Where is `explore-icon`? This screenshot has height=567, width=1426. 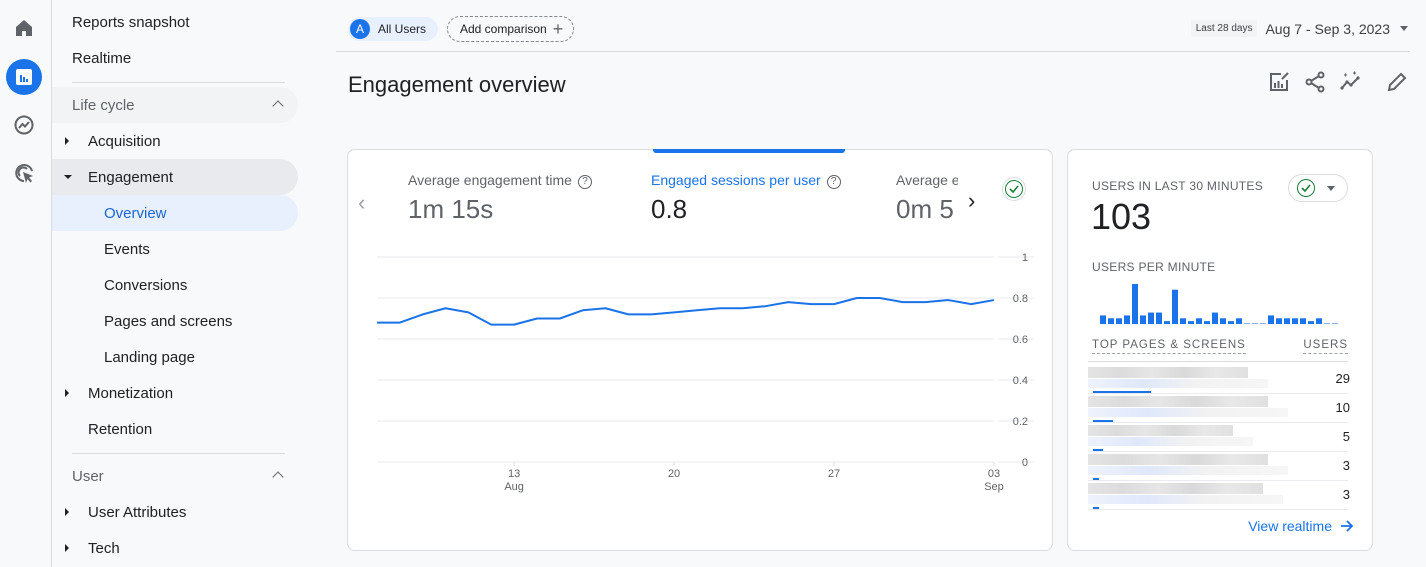
explore-icon is located at coordinates (24, 125).